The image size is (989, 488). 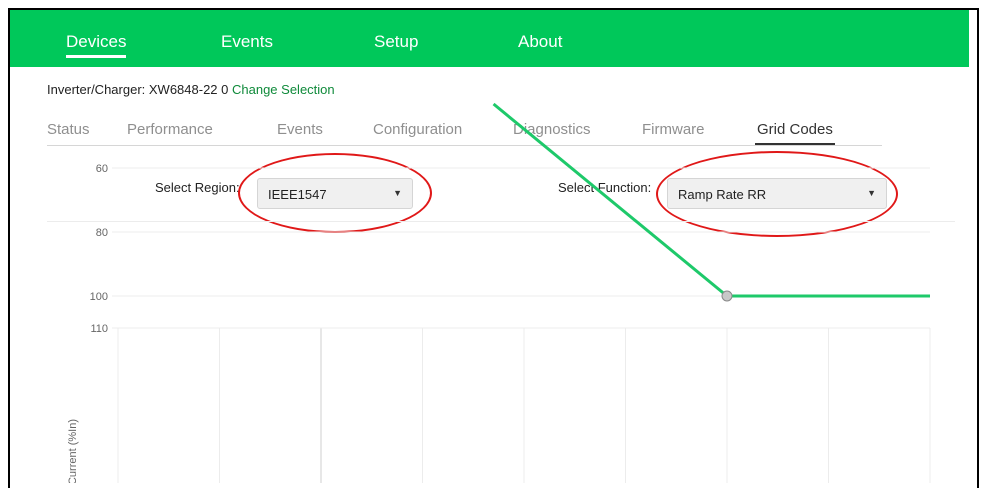 I want to click on data-point-marker, so click(x=727, y=296).